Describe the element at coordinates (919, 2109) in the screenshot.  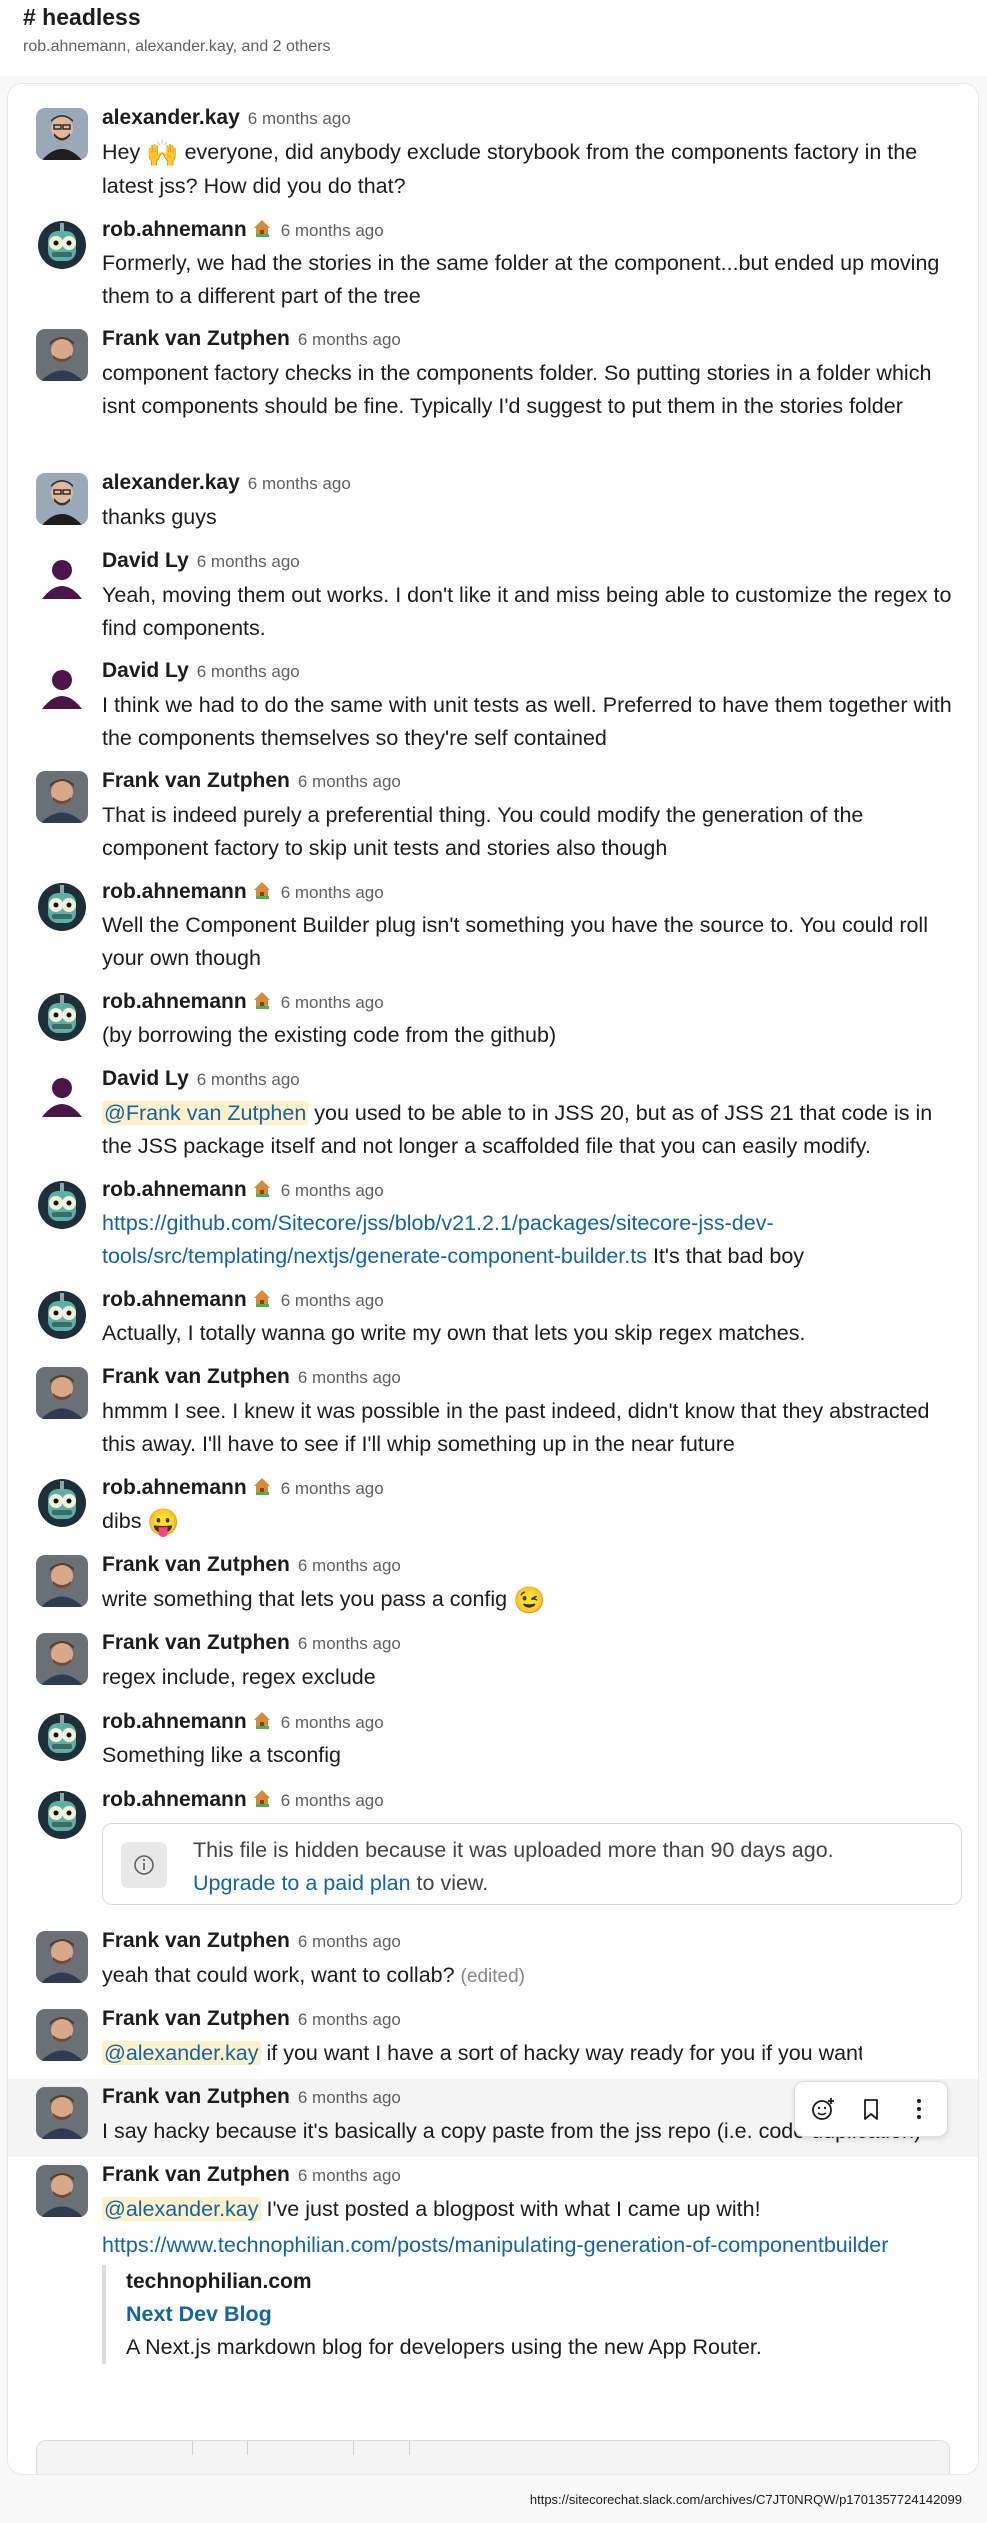
I see `more-actions-icon` at that location.